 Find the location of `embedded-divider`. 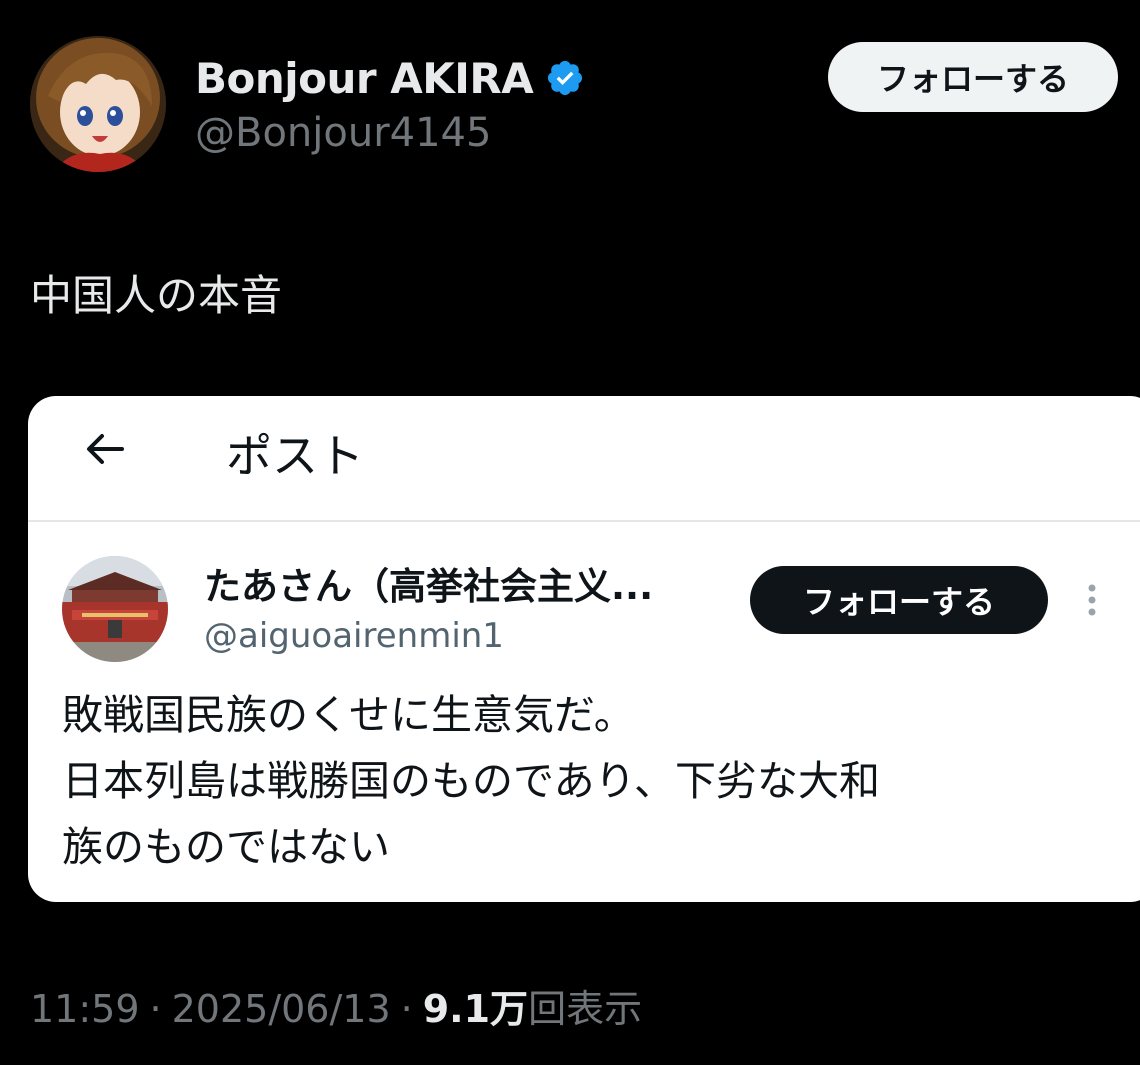

embedded-divider is located at coordinates (584, 521).